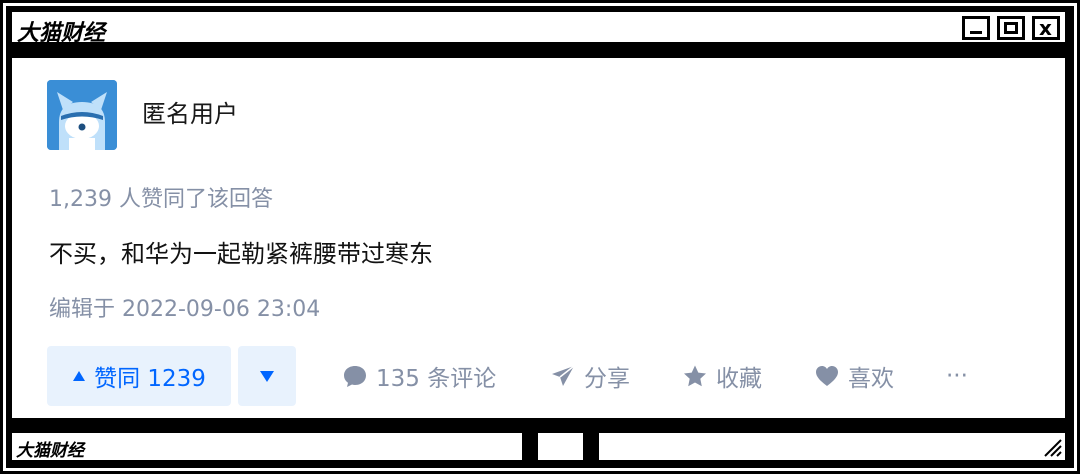  I want to click on more-icon: ···, so click(957, 376).